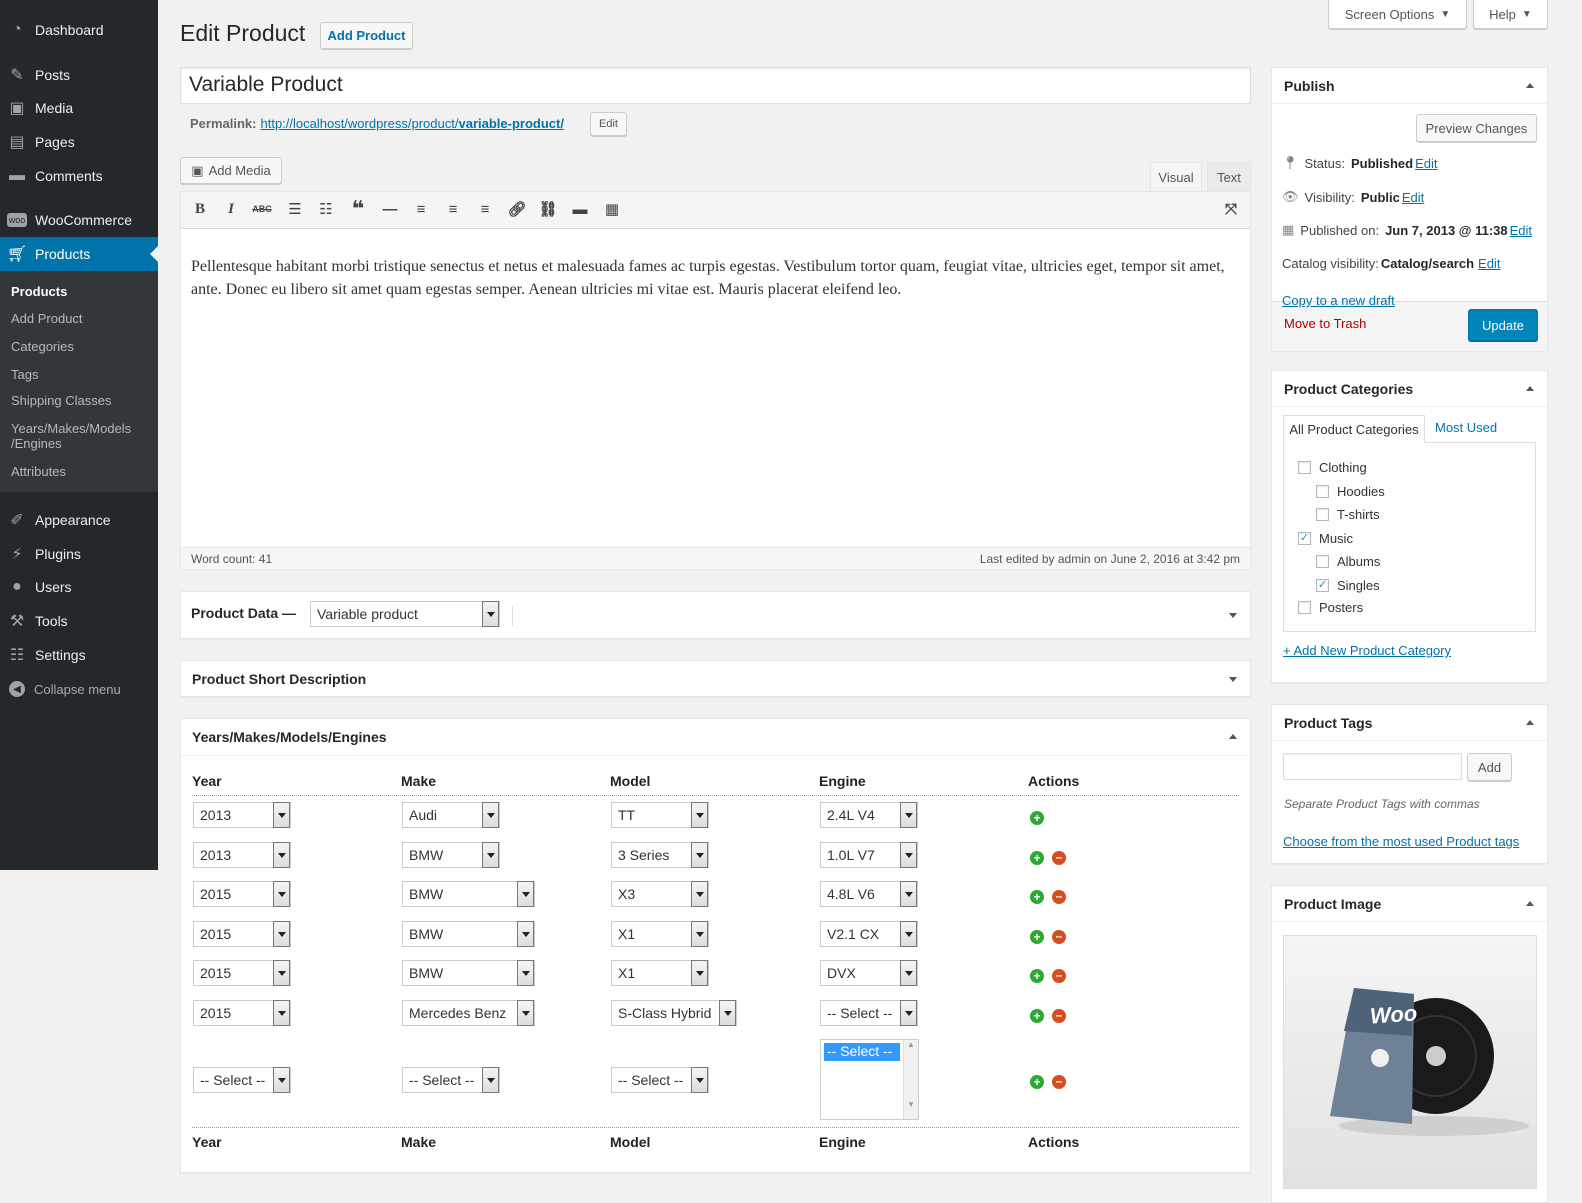 This screenshot has width=1582, height=1203. I want to click on sidebar-item-users: ● Users, so click(79, 587).